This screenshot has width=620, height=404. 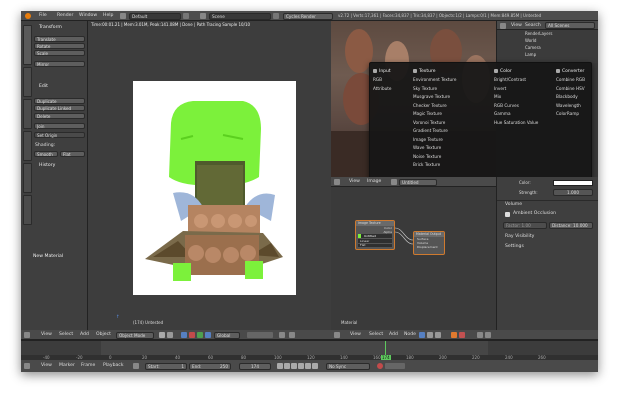 What do you see at coordinates (27, 114) in the screenshot?
I see `tab-relations` at bounding box center [27, 114].